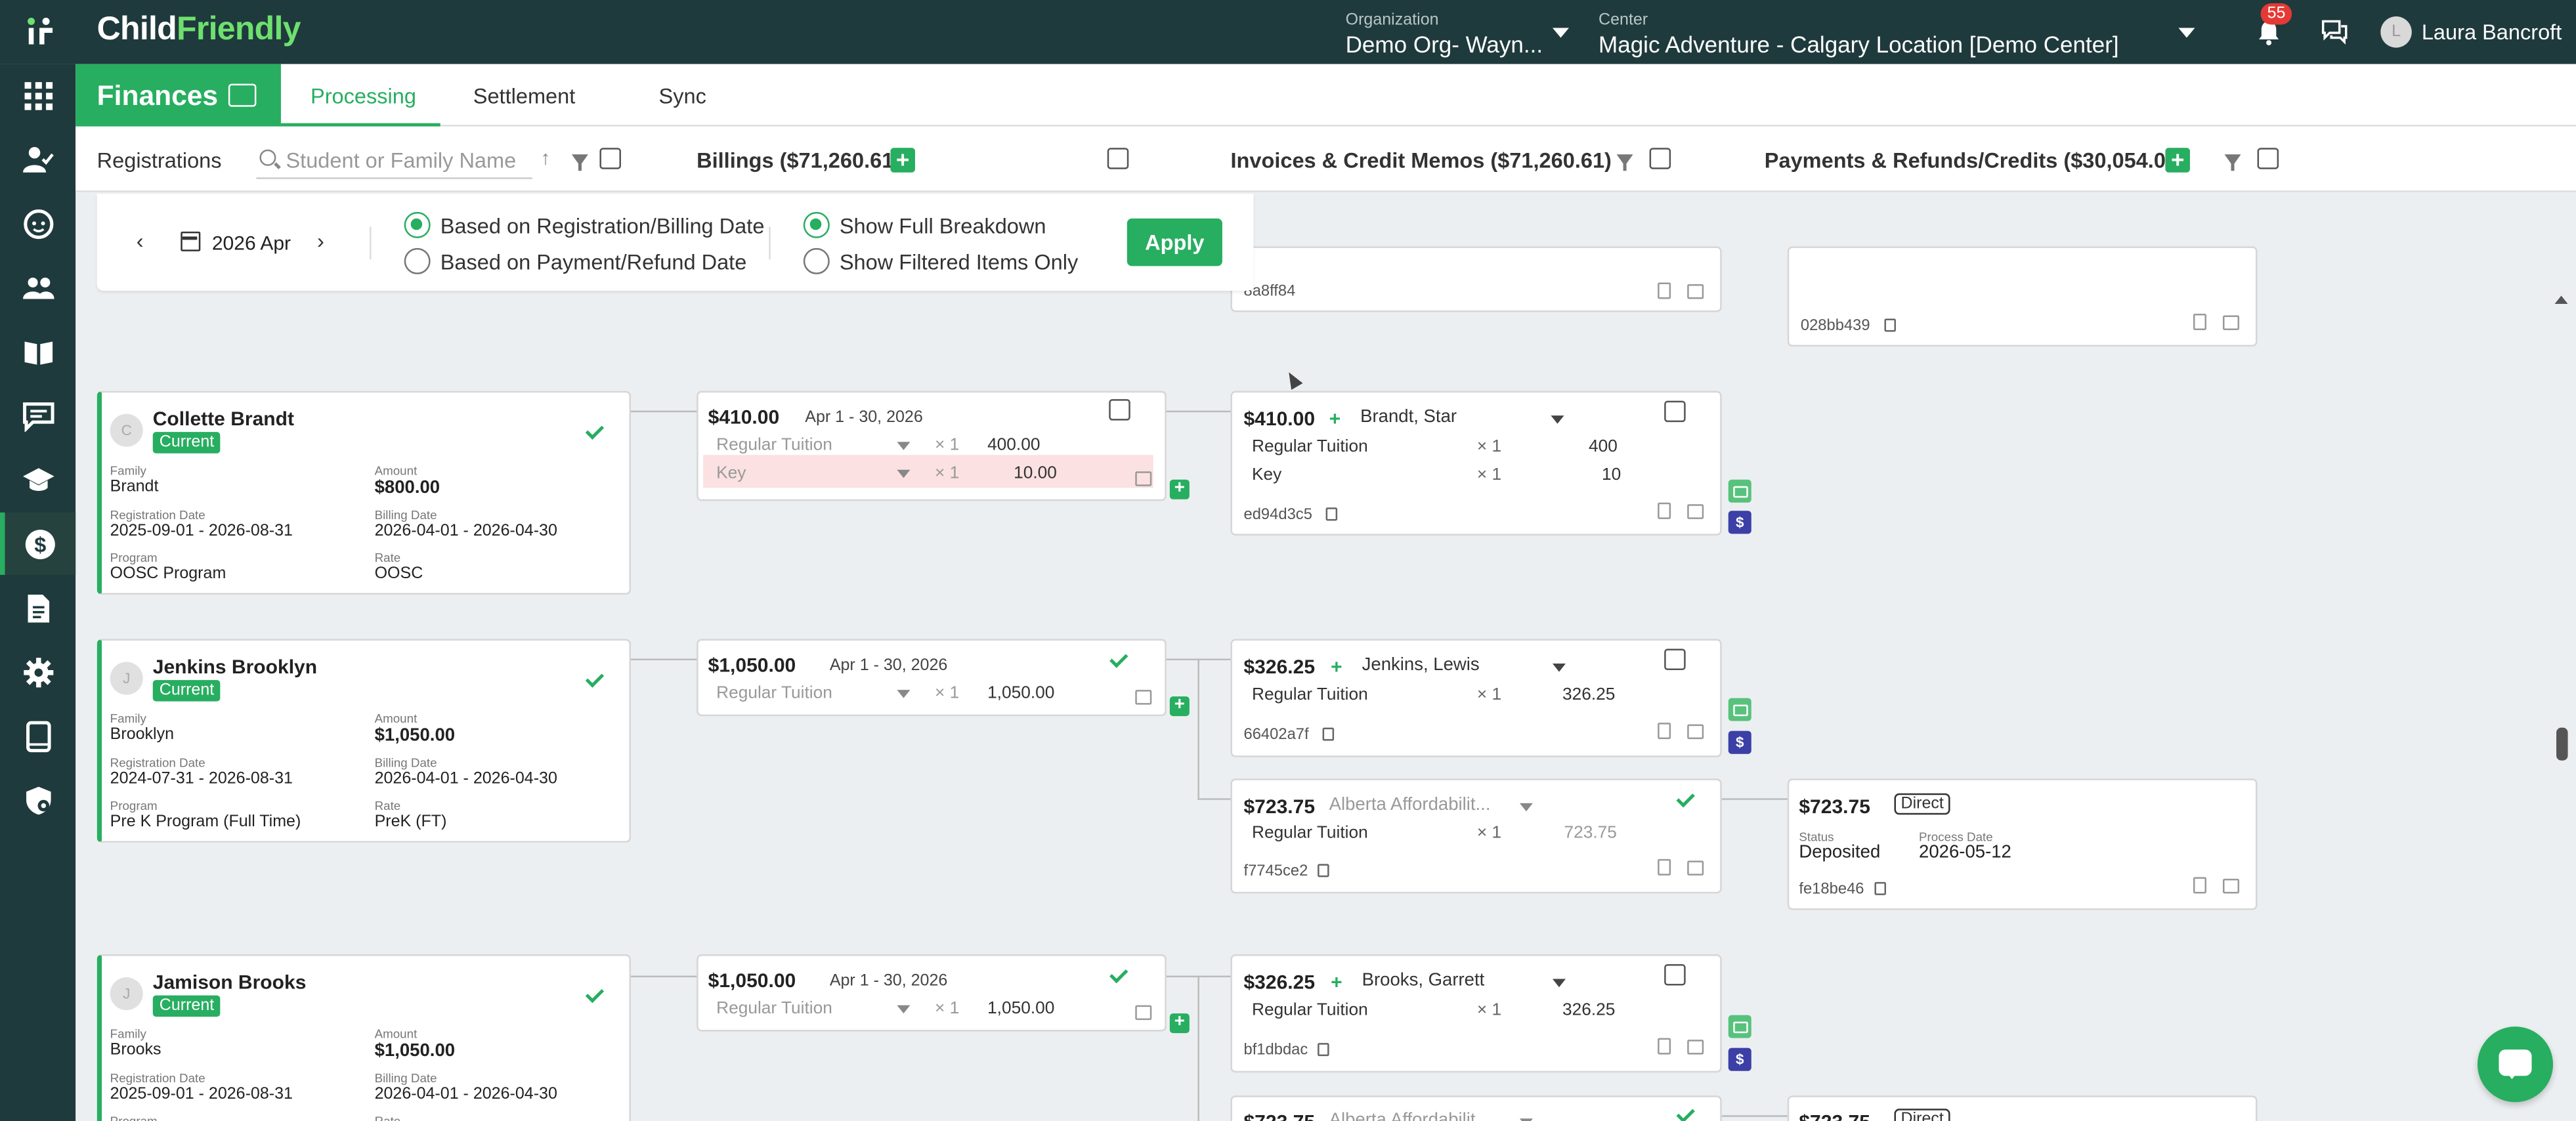 The image size is (2576, 1121). Describe the element at coordinates (731, 473) in the screenshot. I see `line-item-name: Key` at that location.